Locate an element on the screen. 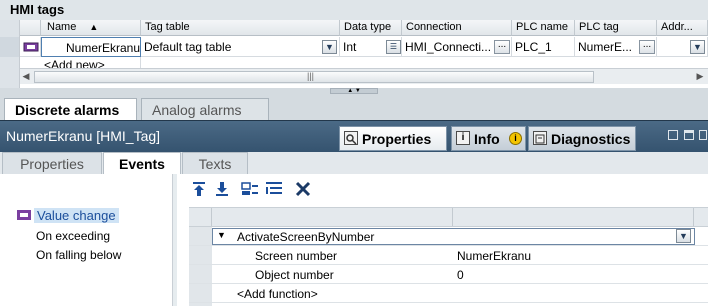 Image resolution: width=708 pixels, height=306 pixels. icon-column-header is located at coordinates (30, 28).